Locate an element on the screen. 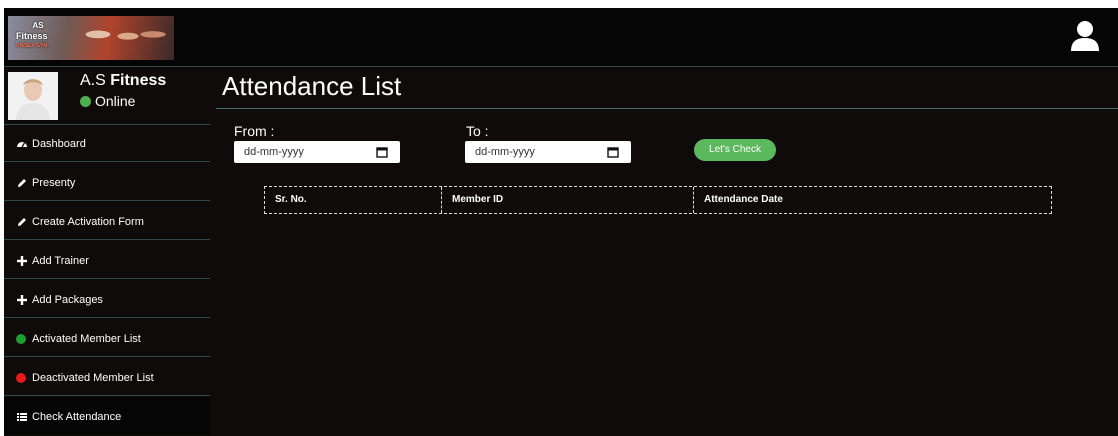  profile-panel: A.S Fitness Online is located at coordinates (107, 96).